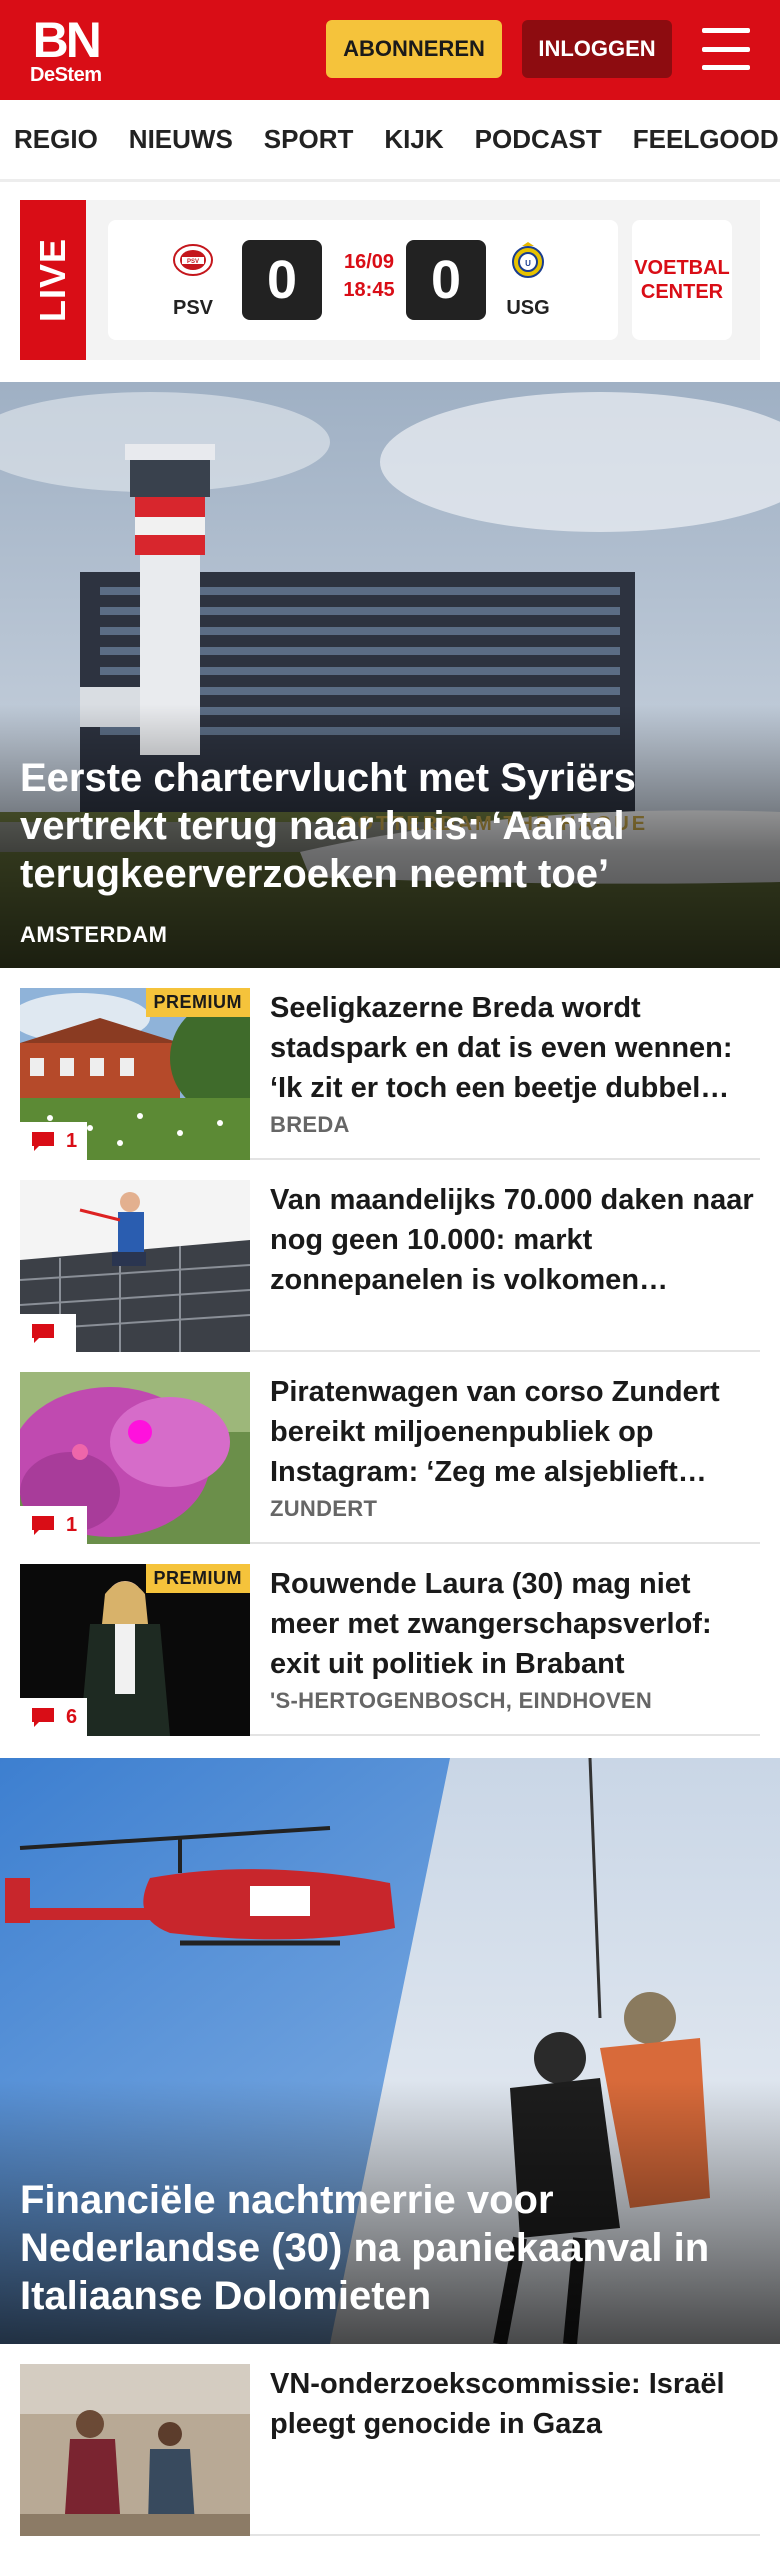  I want to click on nav-item-kijk: KIJK, so click(413, 139).